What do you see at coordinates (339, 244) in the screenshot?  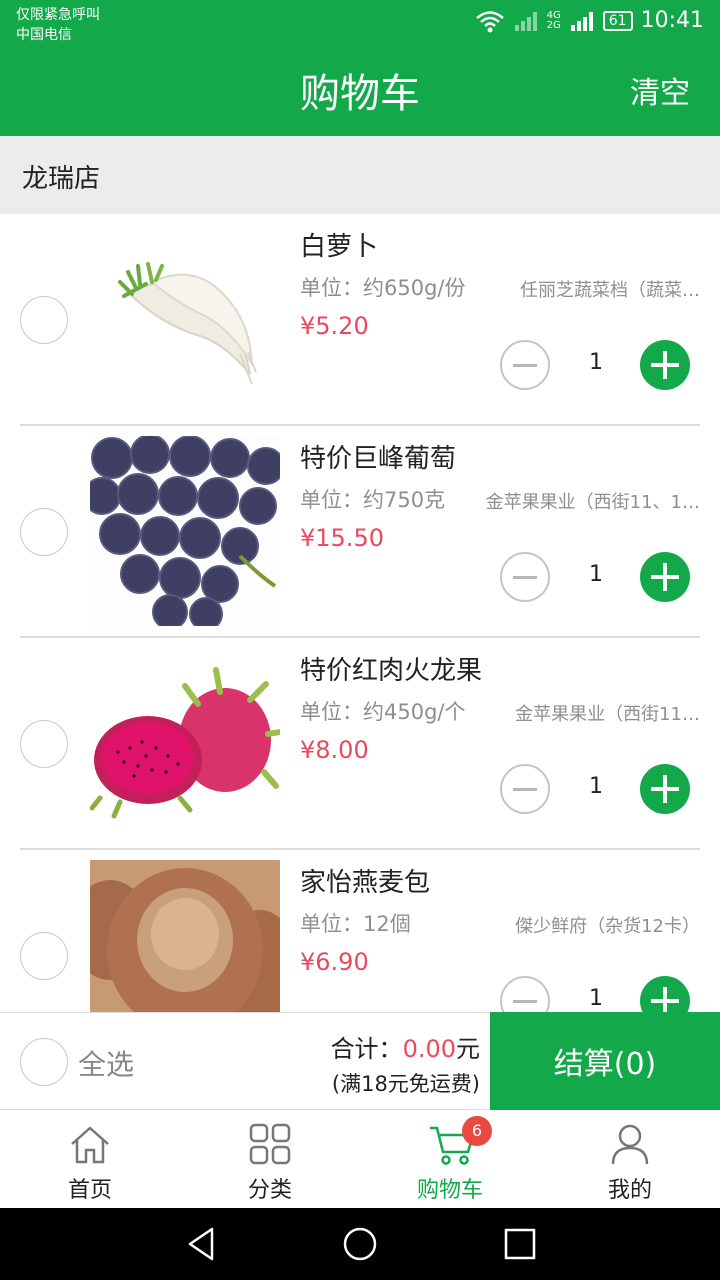 I see `product-name: 白萝卜` at bounding box center [339, 244].